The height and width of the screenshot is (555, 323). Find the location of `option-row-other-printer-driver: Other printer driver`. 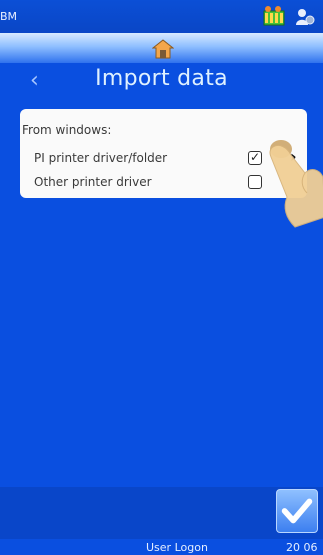

option-row-other-printer-driver: Other printer driver is located at coordinates (163, 182).